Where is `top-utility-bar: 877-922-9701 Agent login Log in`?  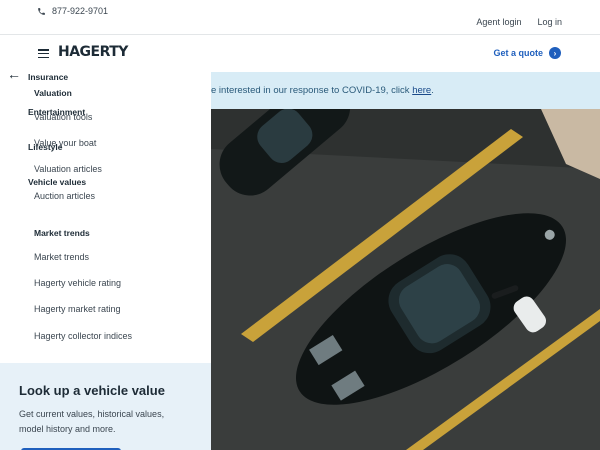
top-utility-bar: 877-922-9701 Agent login Log in is located at coordinates (300, 17).